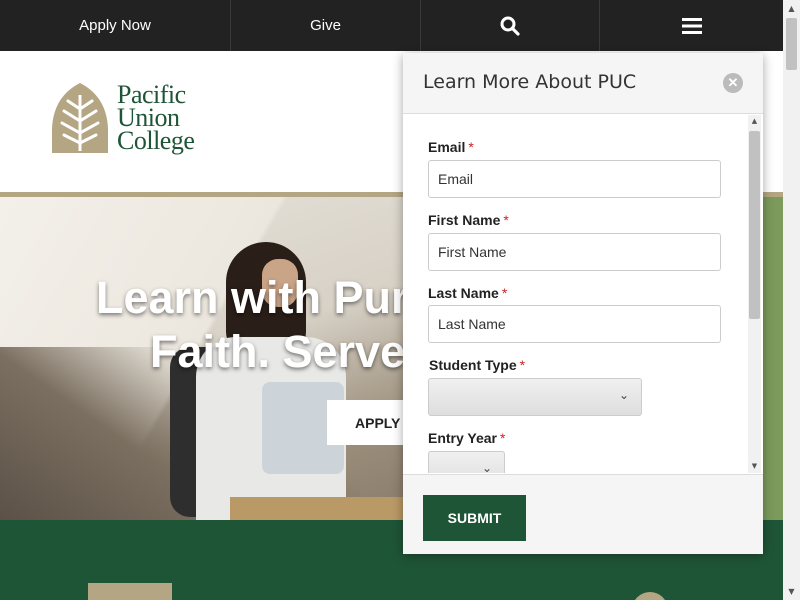 The image size is (800, 600). I want to click on apply-now-link: Apply Now, so click(115, 25).